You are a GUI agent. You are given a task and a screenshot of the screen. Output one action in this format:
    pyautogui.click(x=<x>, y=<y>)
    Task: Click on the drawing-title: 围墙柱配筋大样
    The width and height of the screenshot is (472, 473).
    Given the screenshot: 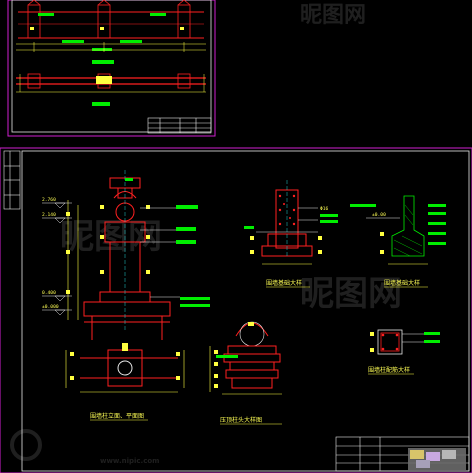 What is the action you would take?
    pyautogui.click(x=389, y=370)
    